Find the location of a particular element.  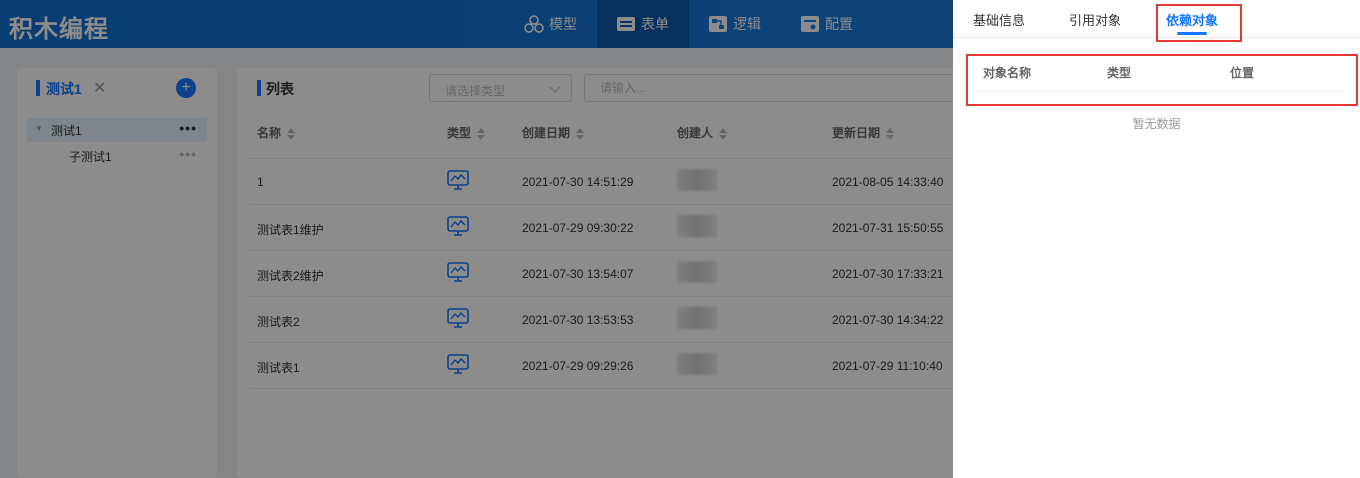

highlight-box is located at coordinates (1199, 23).